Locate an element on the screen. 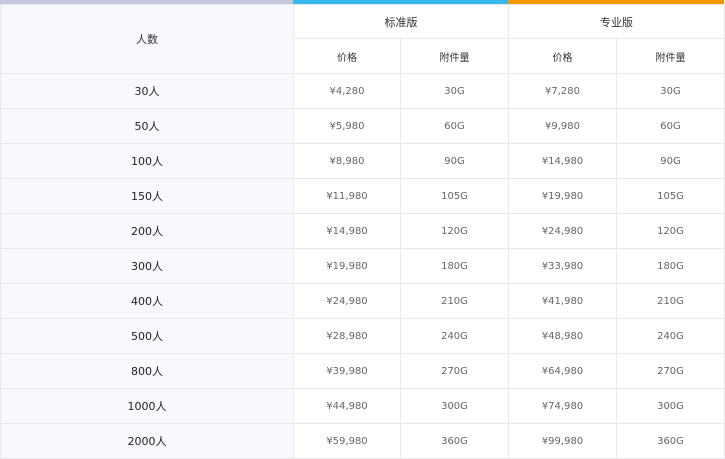  people-cell: 1000人 is located at coordinates (147, 406).